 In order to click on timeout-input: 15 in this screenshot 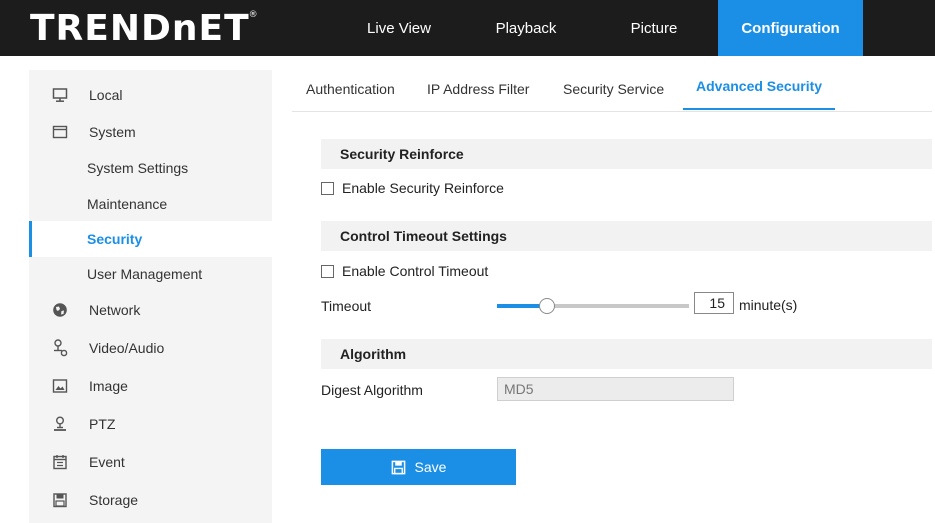, I will do `click(714, 303)`.